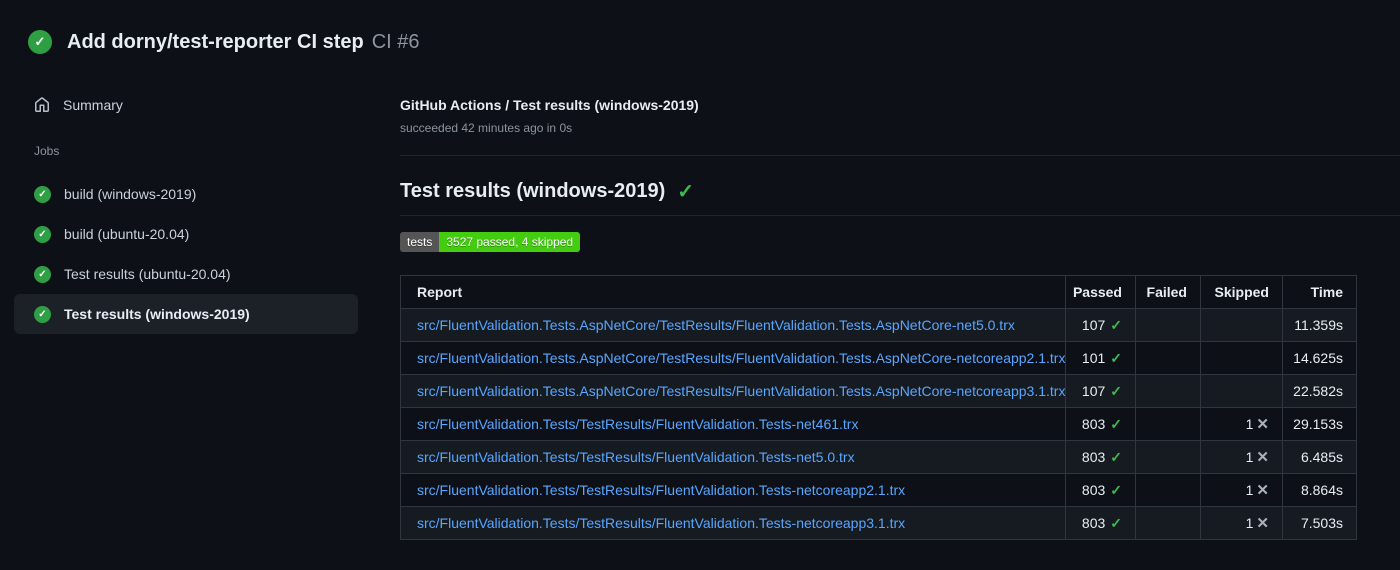 Image resolution: width=1400 pixels, height=570 pixels. Describe the element at coordinates (1093, 357) in the screenshot. I see `passed-count: 101` at that location.